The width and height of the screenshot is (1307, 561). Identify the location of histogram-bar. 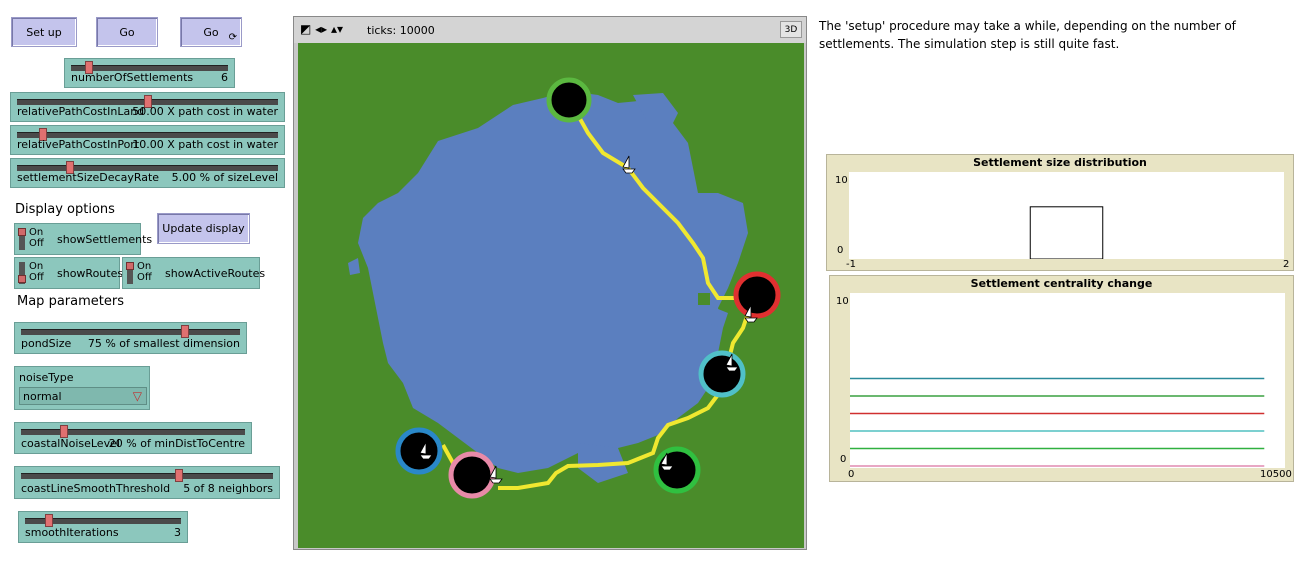
(1066, 233).